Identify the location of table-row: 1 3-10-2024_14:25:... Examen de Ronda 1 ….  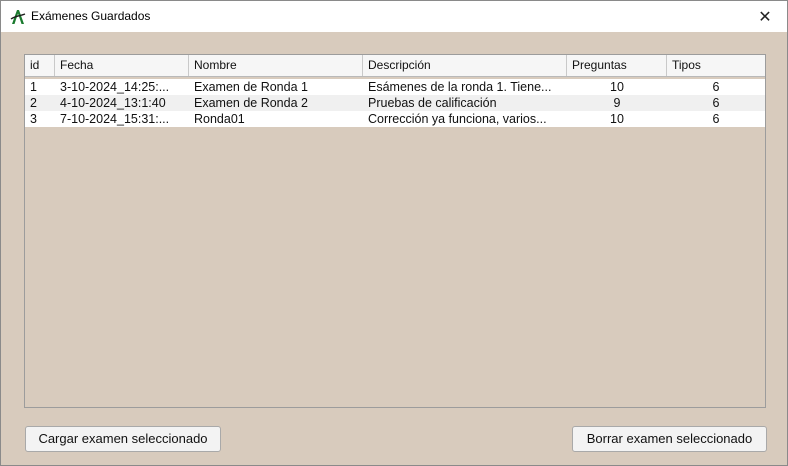
(395, 87).